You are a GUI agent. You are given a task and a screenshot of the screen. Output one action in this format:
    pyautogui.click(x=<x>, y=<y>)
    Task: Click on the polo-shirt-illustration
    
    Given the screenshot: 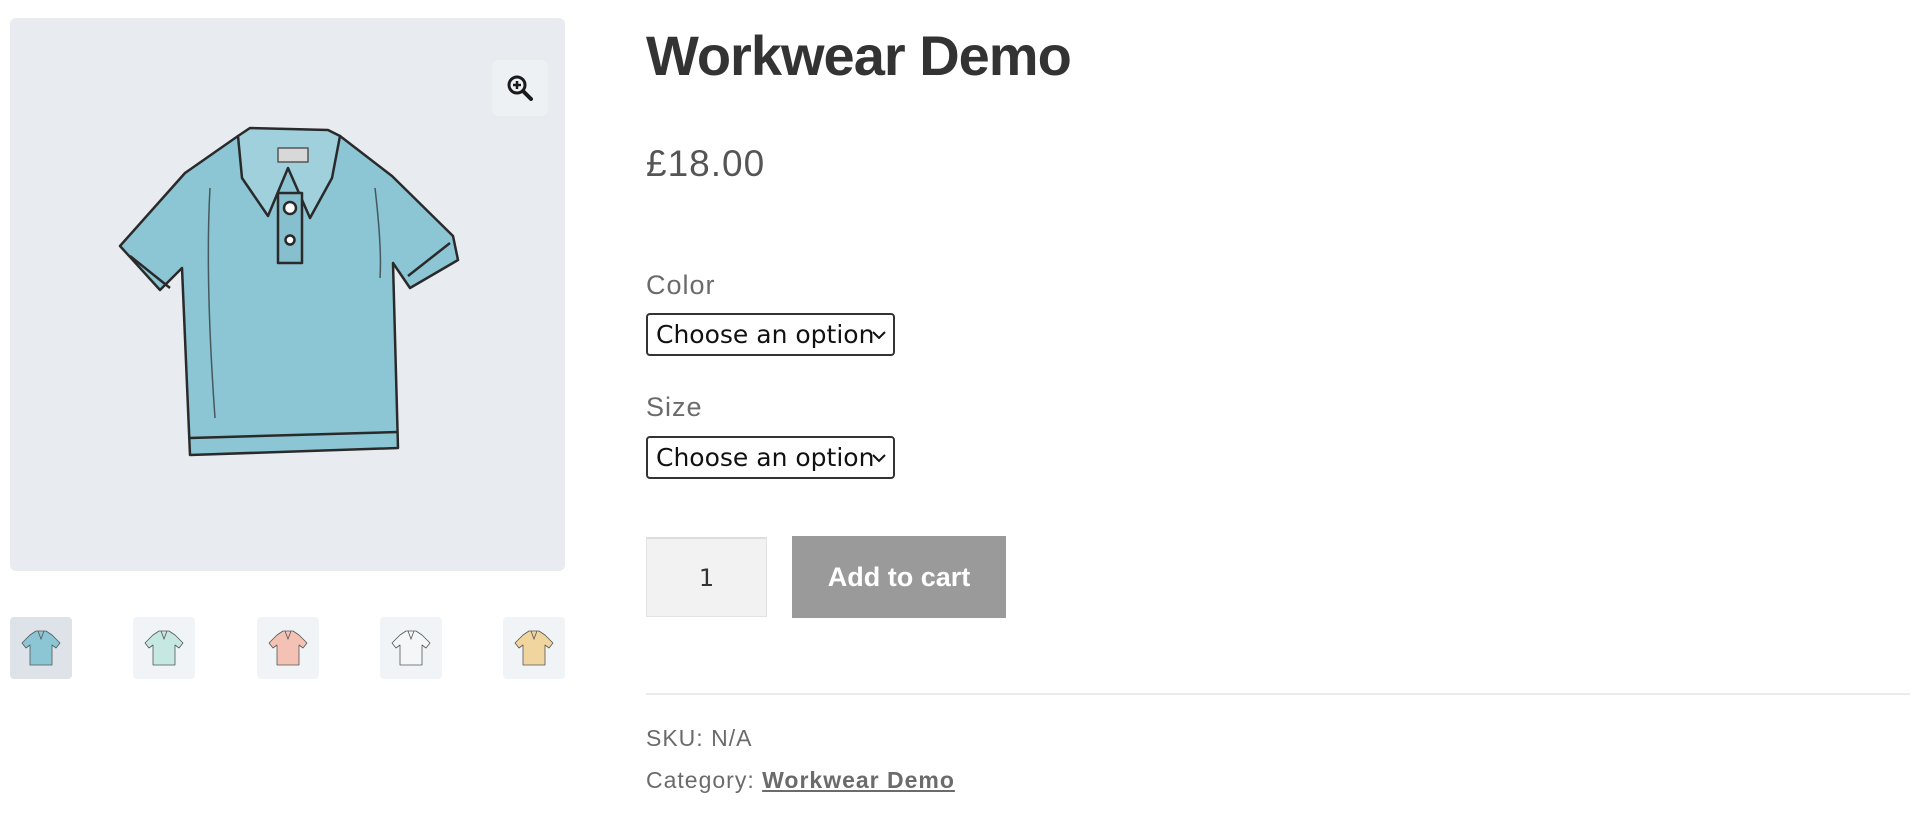 What is the action you would take?
    pyautogui.click(x=289, y=291)
    